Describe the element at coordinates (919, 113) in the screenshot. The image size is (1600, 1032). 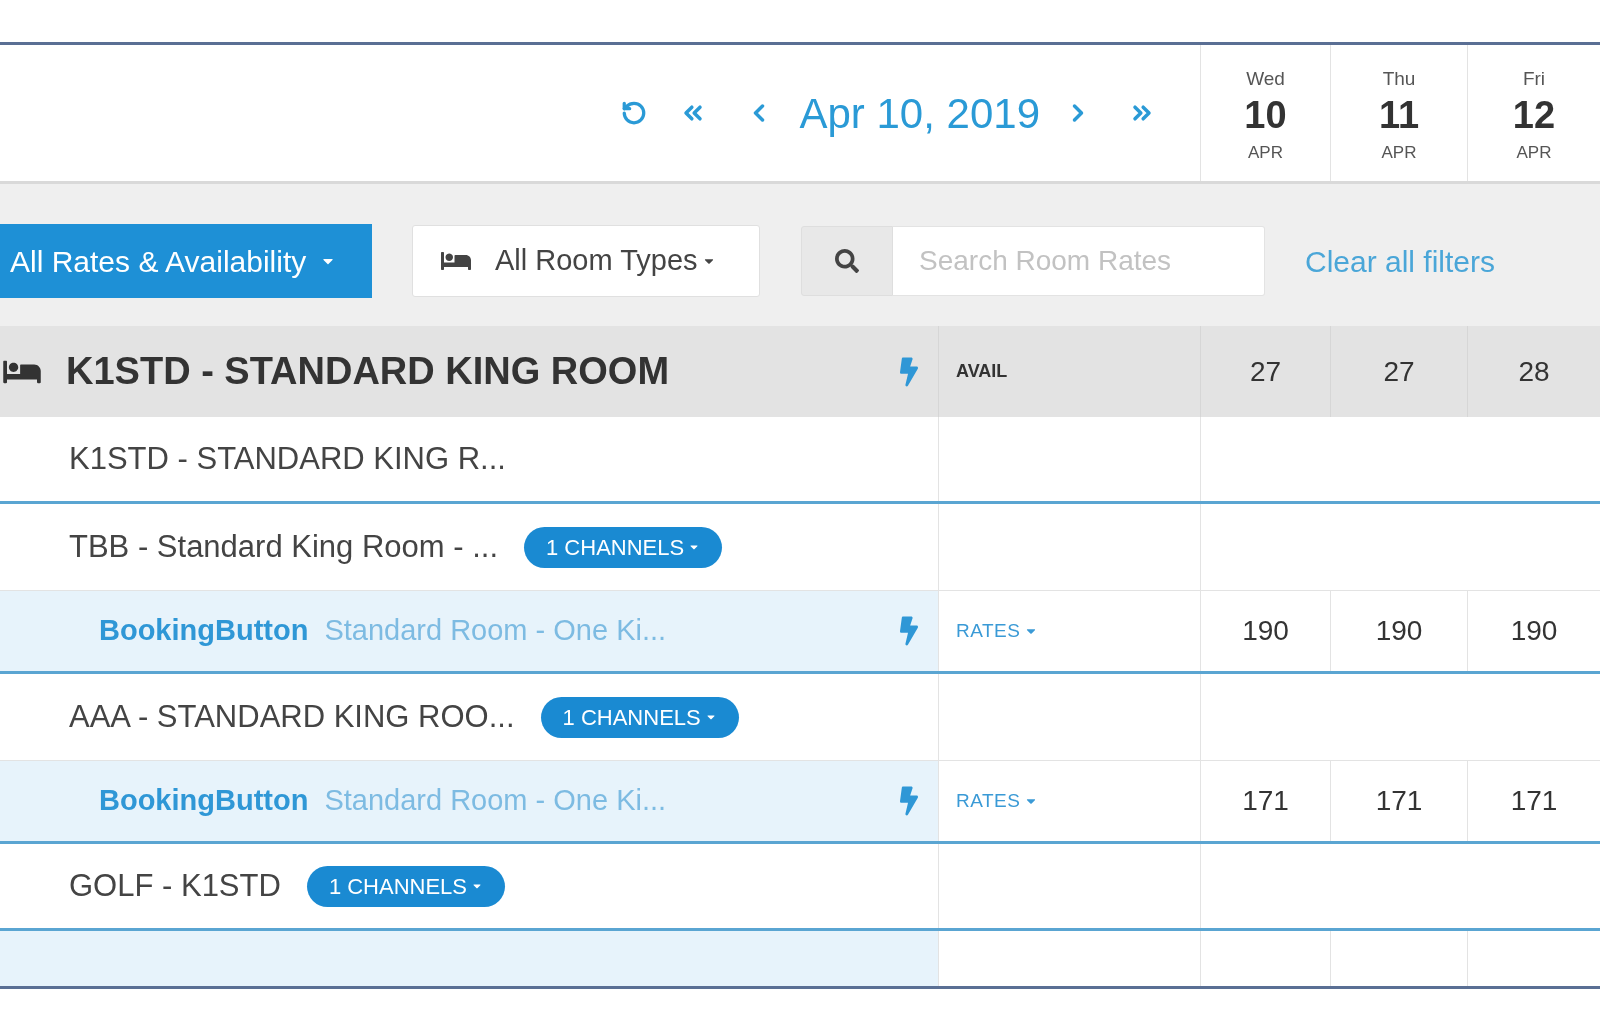
I see `current-date: Apr 10, 2019` at that location.